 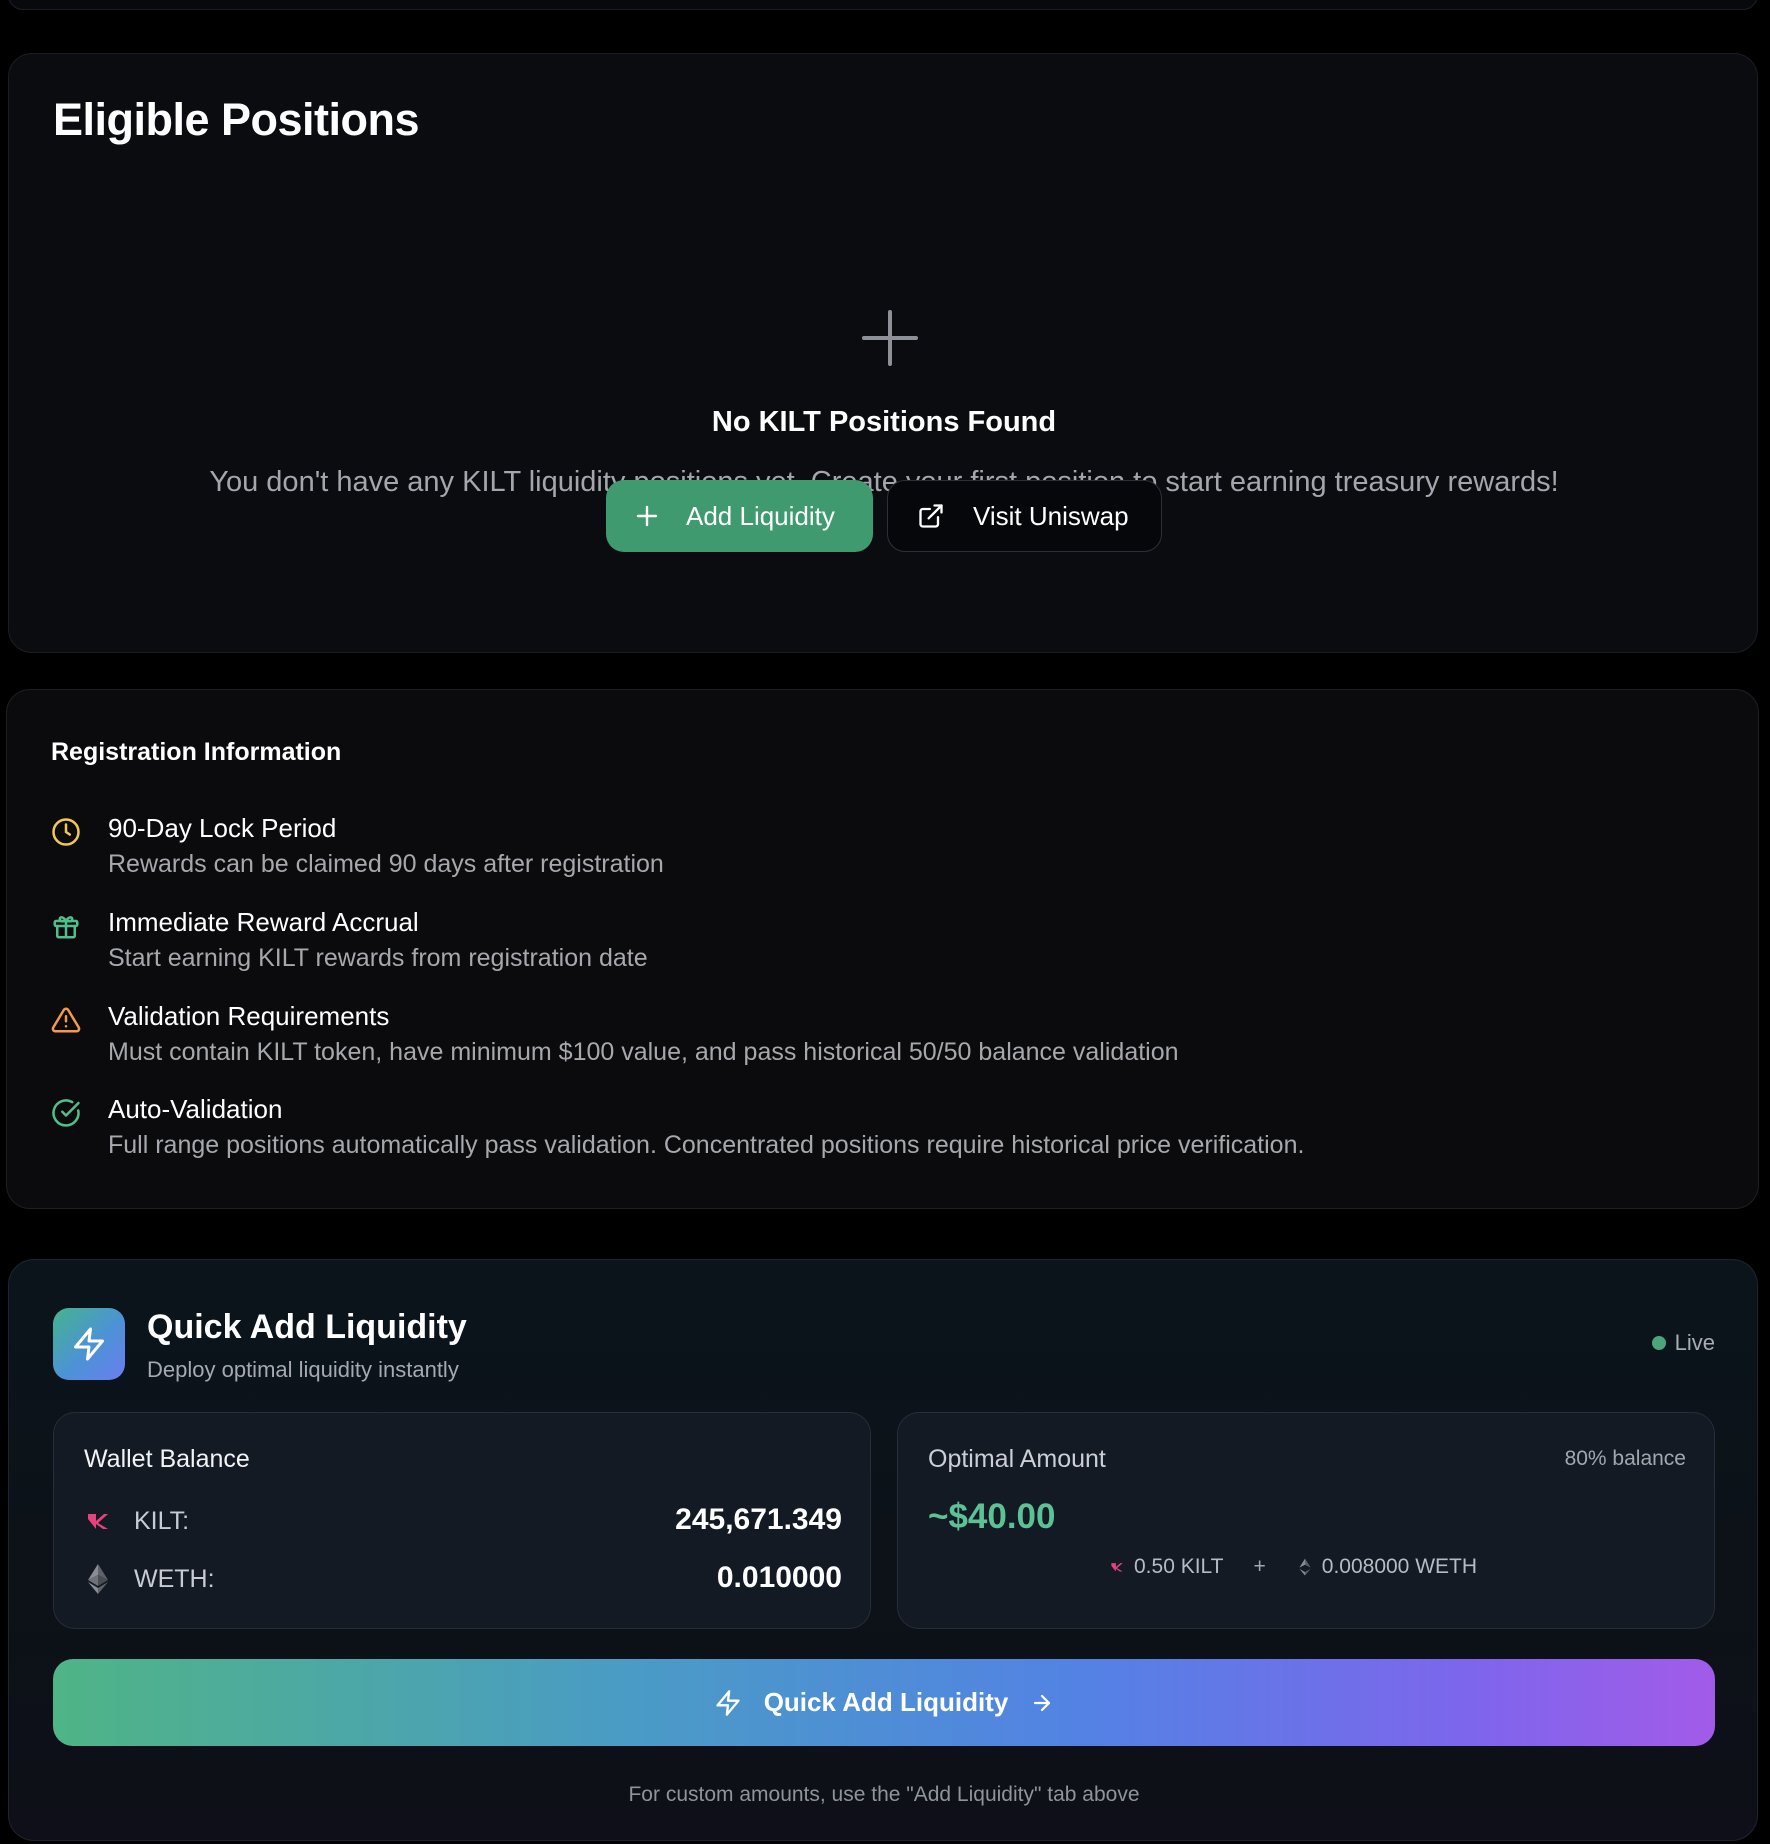 What do you see at coordinates (307, 1327) in the screenshot?
I see `quick-add-title: Quick Add Liquidity` at bounding box center [307, 1327].